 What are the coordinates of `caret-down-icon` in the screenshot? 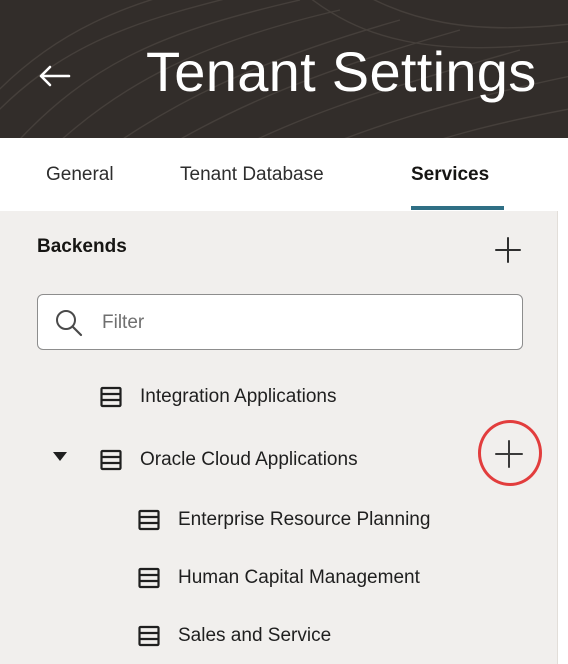 It's located at (60, 457).